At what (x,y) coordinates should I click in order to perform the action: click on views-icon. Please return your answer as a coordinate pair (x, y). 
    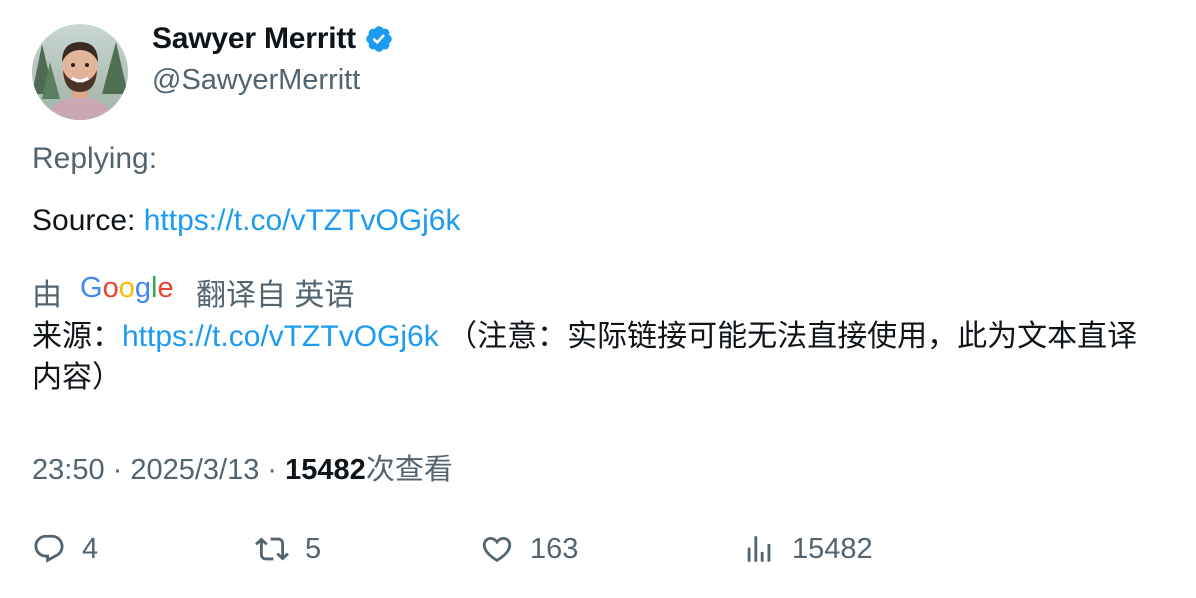
    Looking at the image, I should click on (759, 549).